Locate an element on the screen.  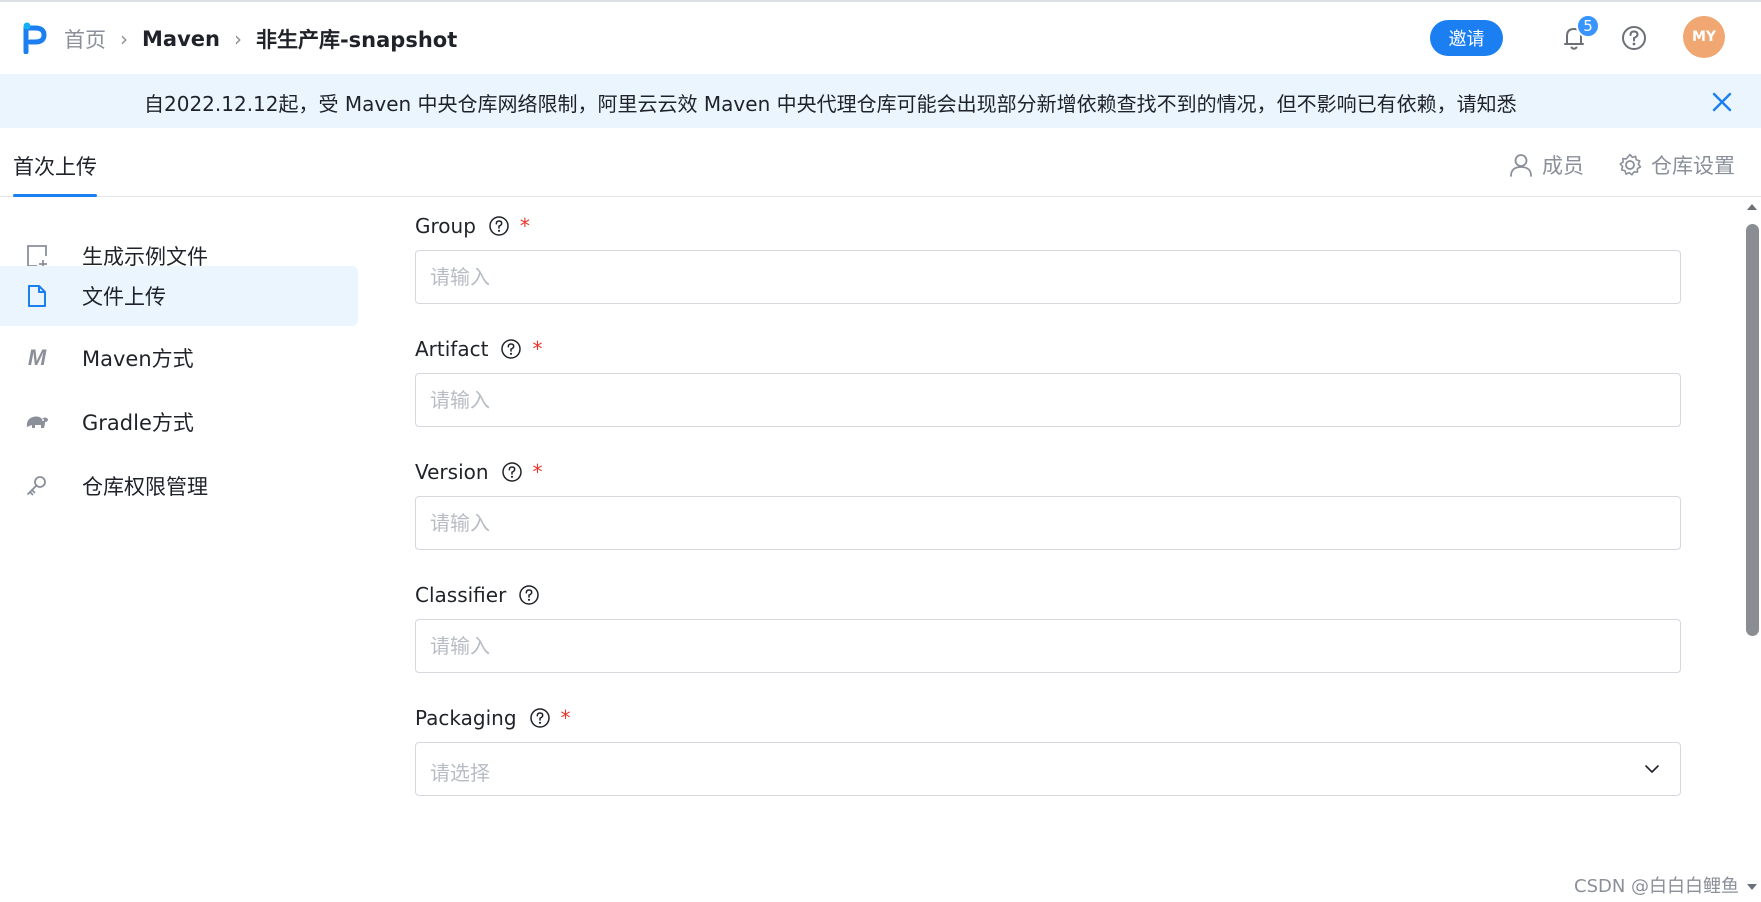
classifier-input is located at coordinates (1048, 646).